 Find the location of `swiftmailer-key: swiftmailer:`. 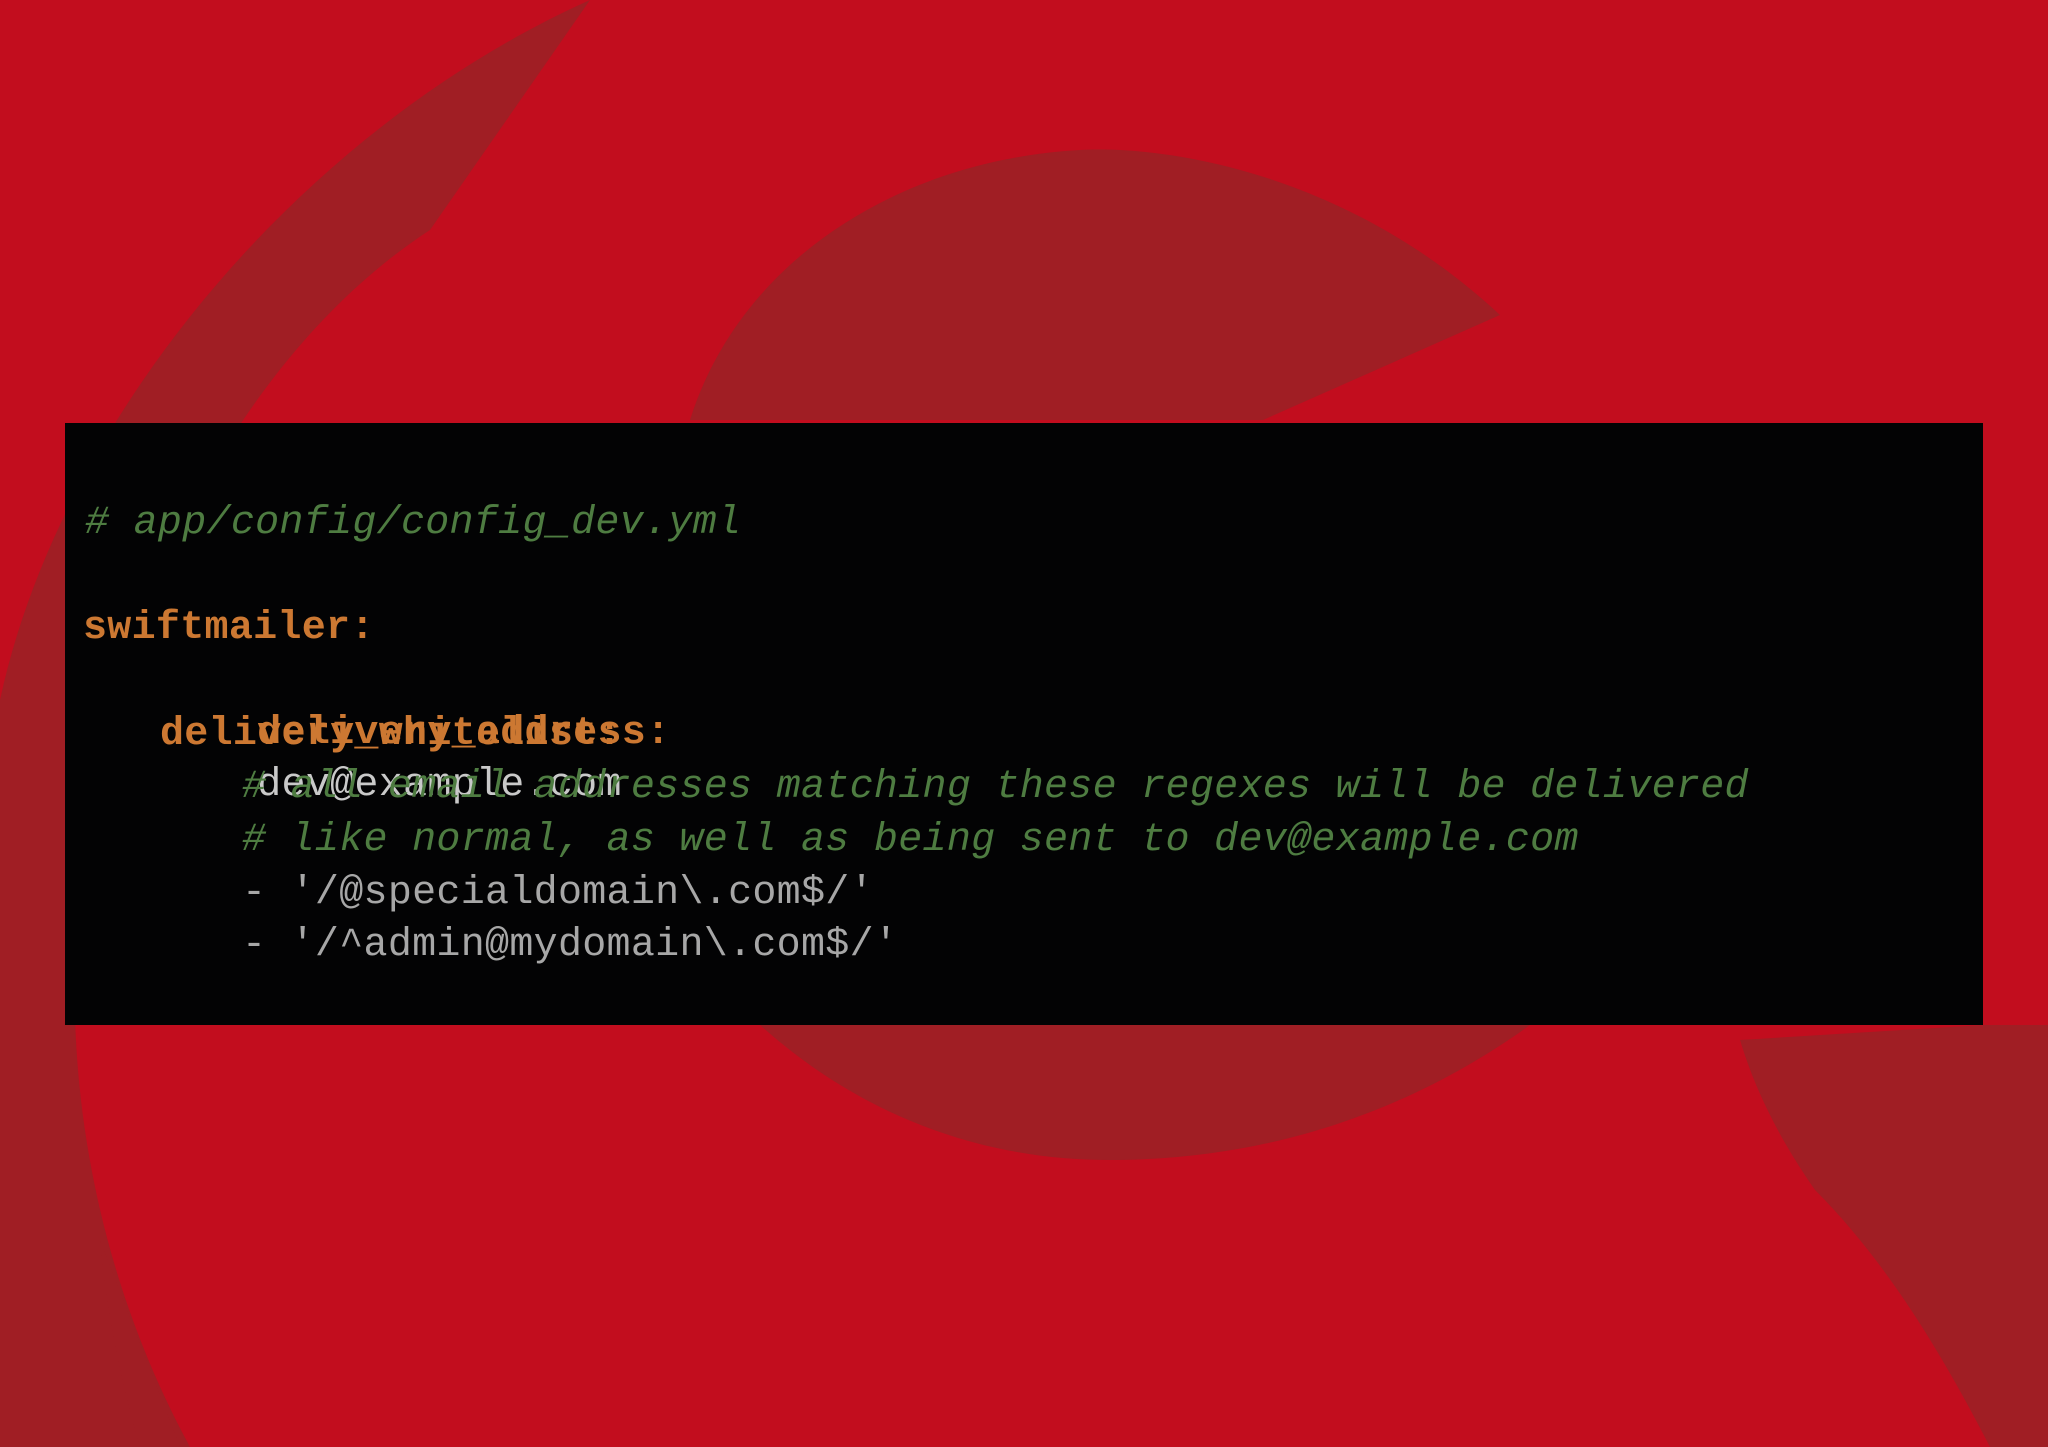

swiftmailer-key: swiftmailer: is located at coordinates (229, 628).